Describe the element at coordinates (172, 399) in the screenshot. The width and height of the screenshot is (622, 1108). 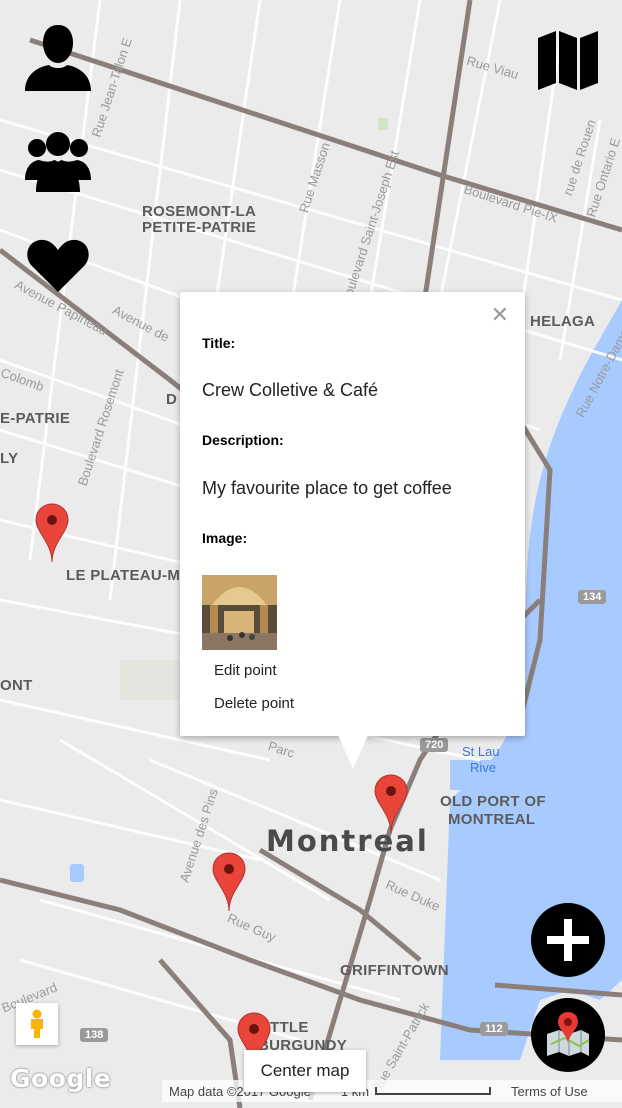
I see `map-label-d: D` at that location.